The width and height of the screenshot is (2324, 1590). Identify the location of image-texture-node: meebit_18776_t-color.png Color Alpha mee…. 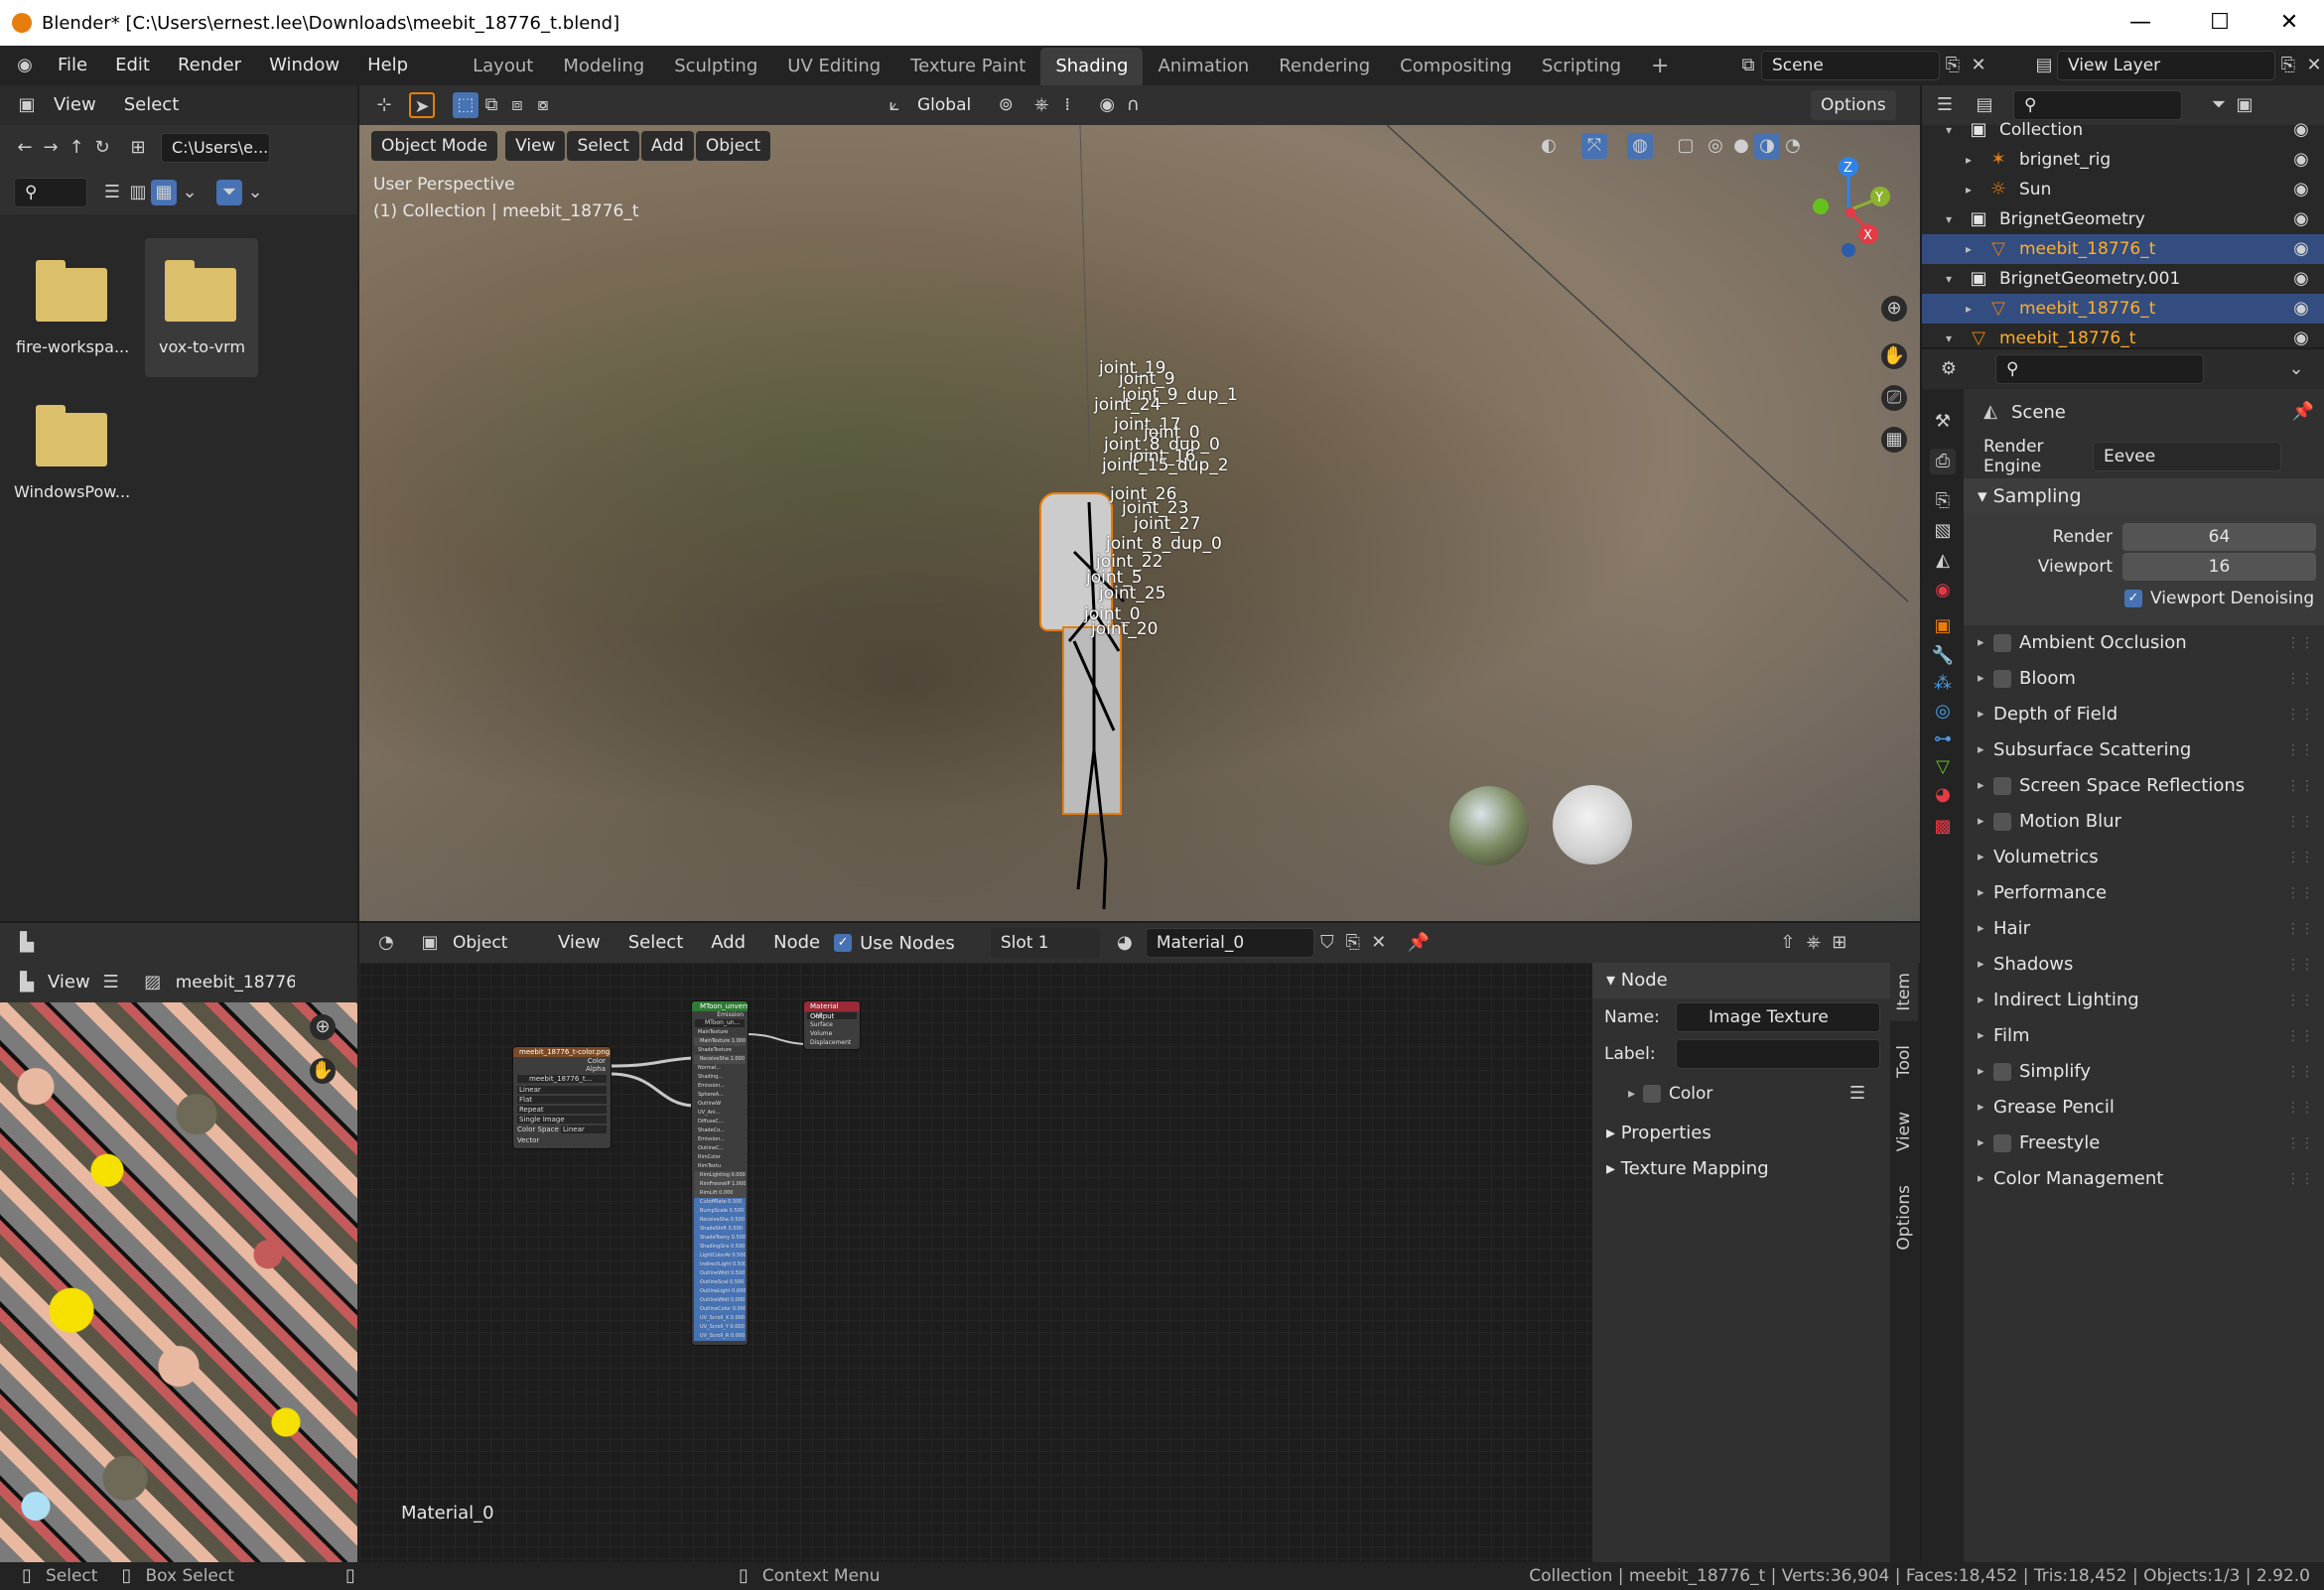
(562, 1097).